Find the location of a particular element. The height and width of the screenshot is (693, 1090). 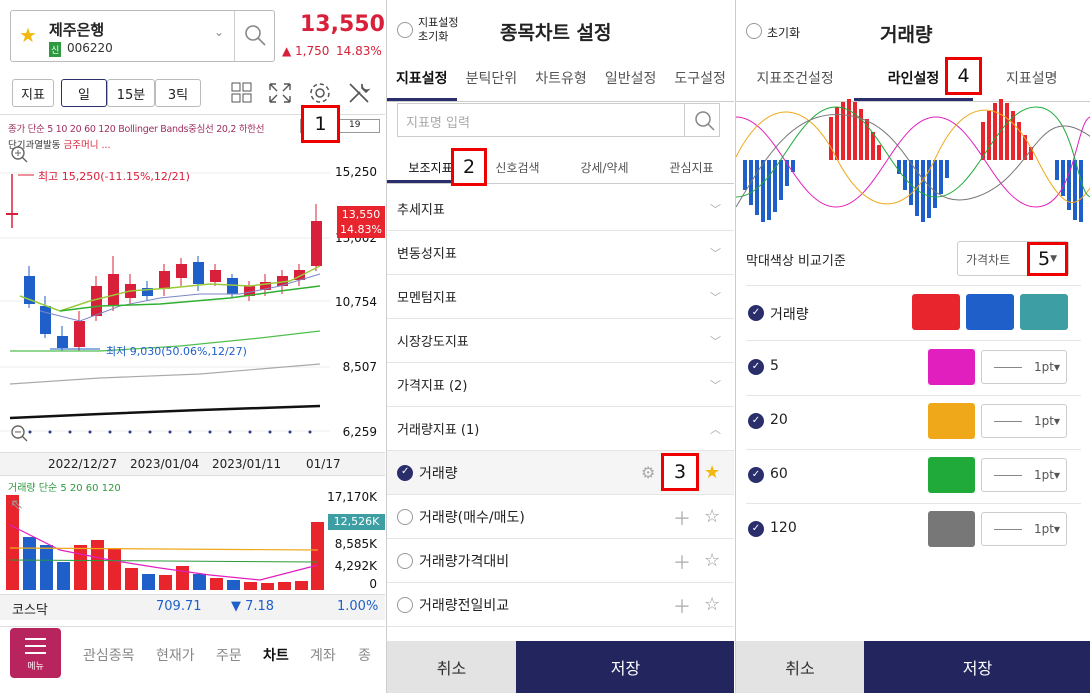

nav-order: 주문 is located at coordinates (229, 655).